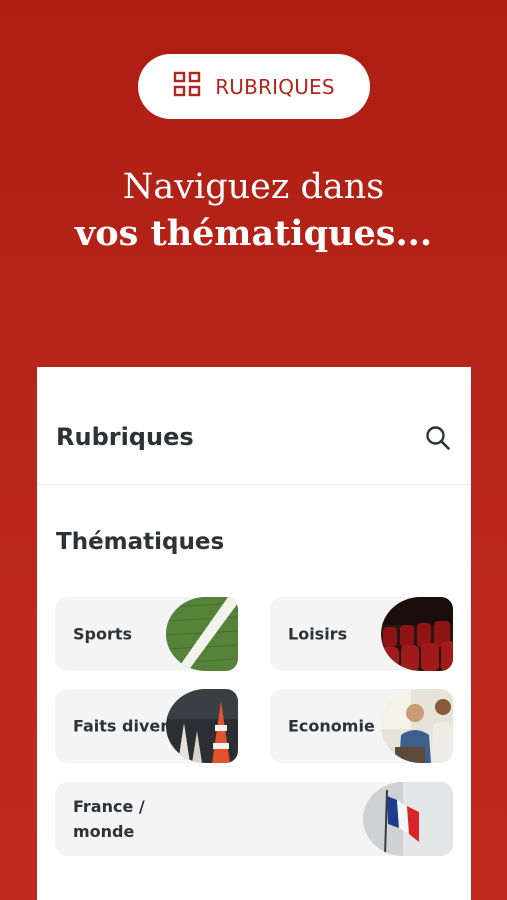 The image size is (507, 900). Describe the element at coordinates (202, 726) in the screenshot. I see `traffic-cones-image` at that location.